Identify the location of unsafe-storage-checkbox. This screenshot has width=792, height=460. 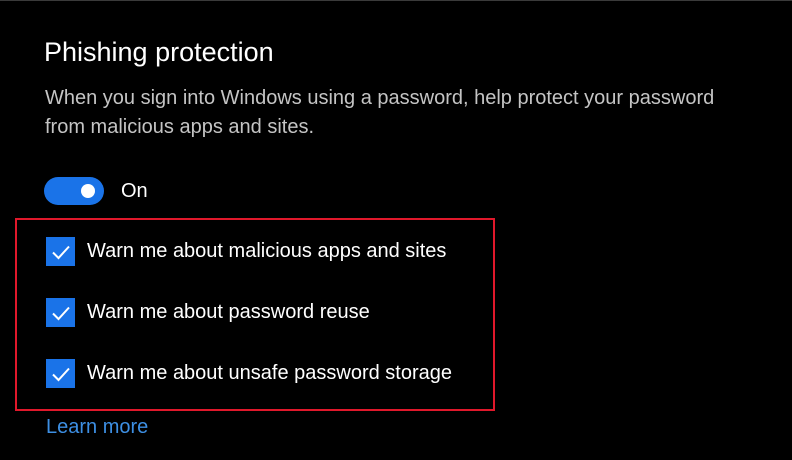
(60, 373).